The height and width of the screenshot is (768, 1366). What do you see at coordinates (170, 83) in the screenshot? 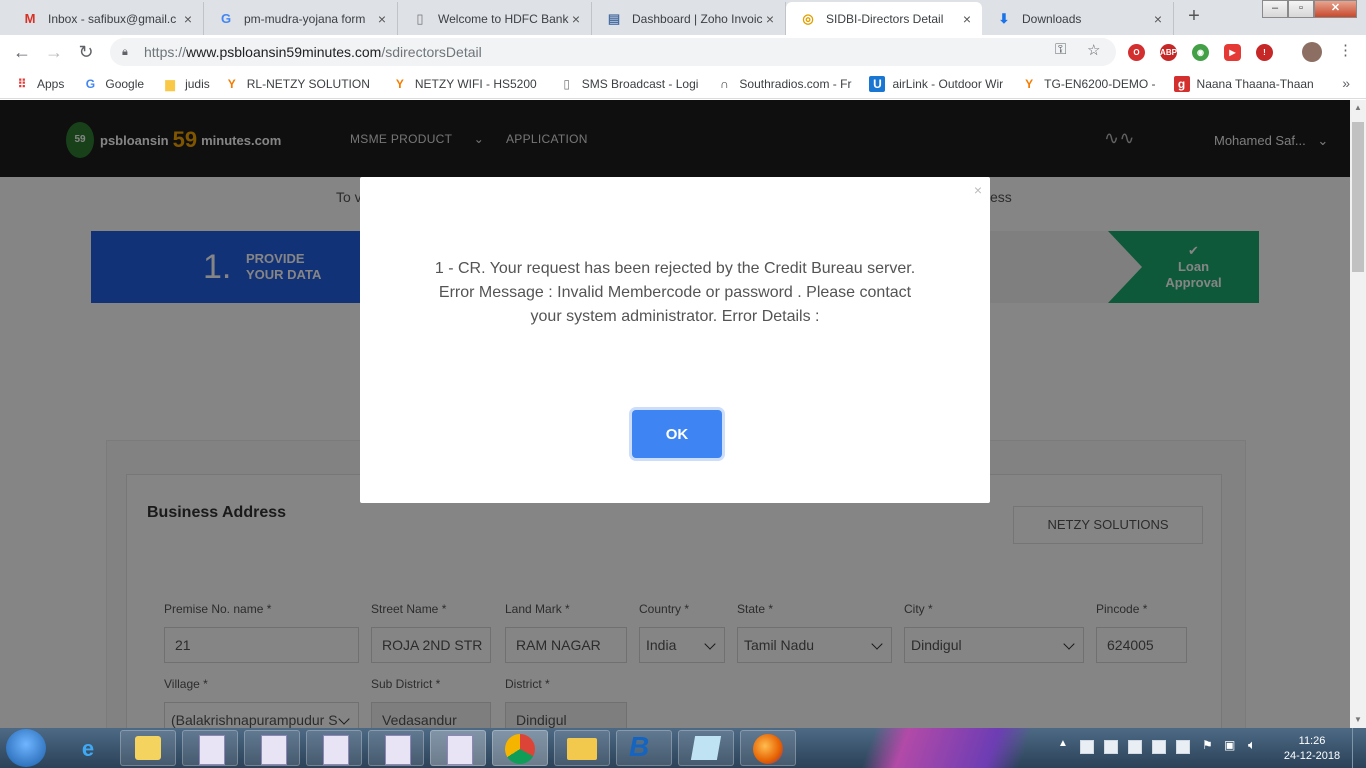
I see `folder-icon: ▆` at bounding box center [170, 83].